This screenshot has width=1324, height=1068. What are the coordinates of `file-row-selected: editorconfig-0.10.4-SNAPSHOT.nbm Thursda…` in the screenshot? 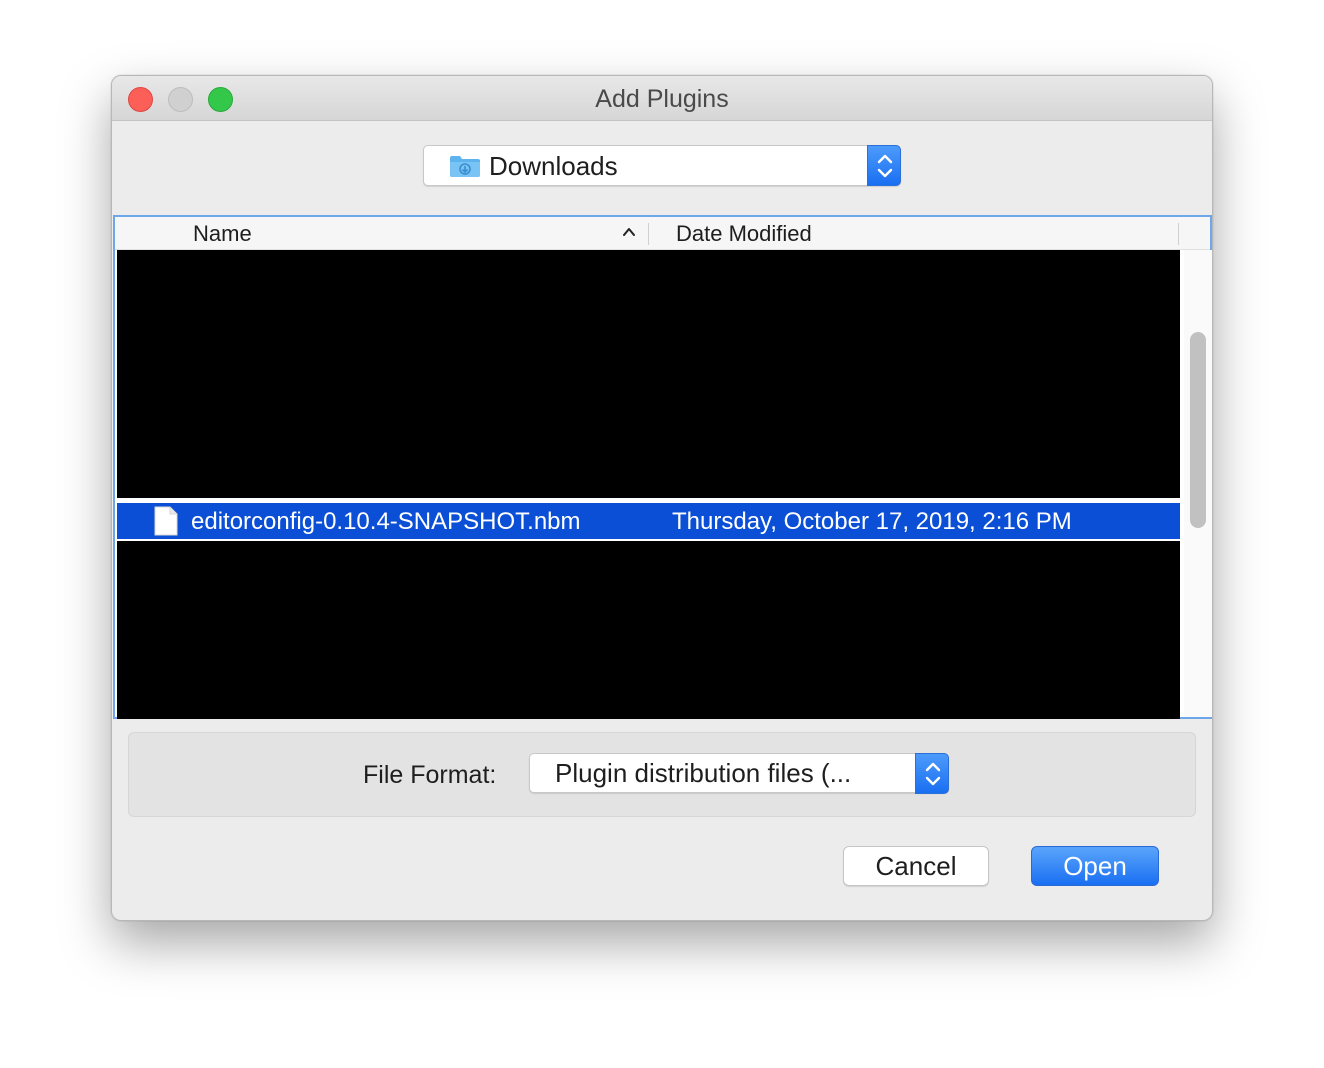 It's located at (648, 521).